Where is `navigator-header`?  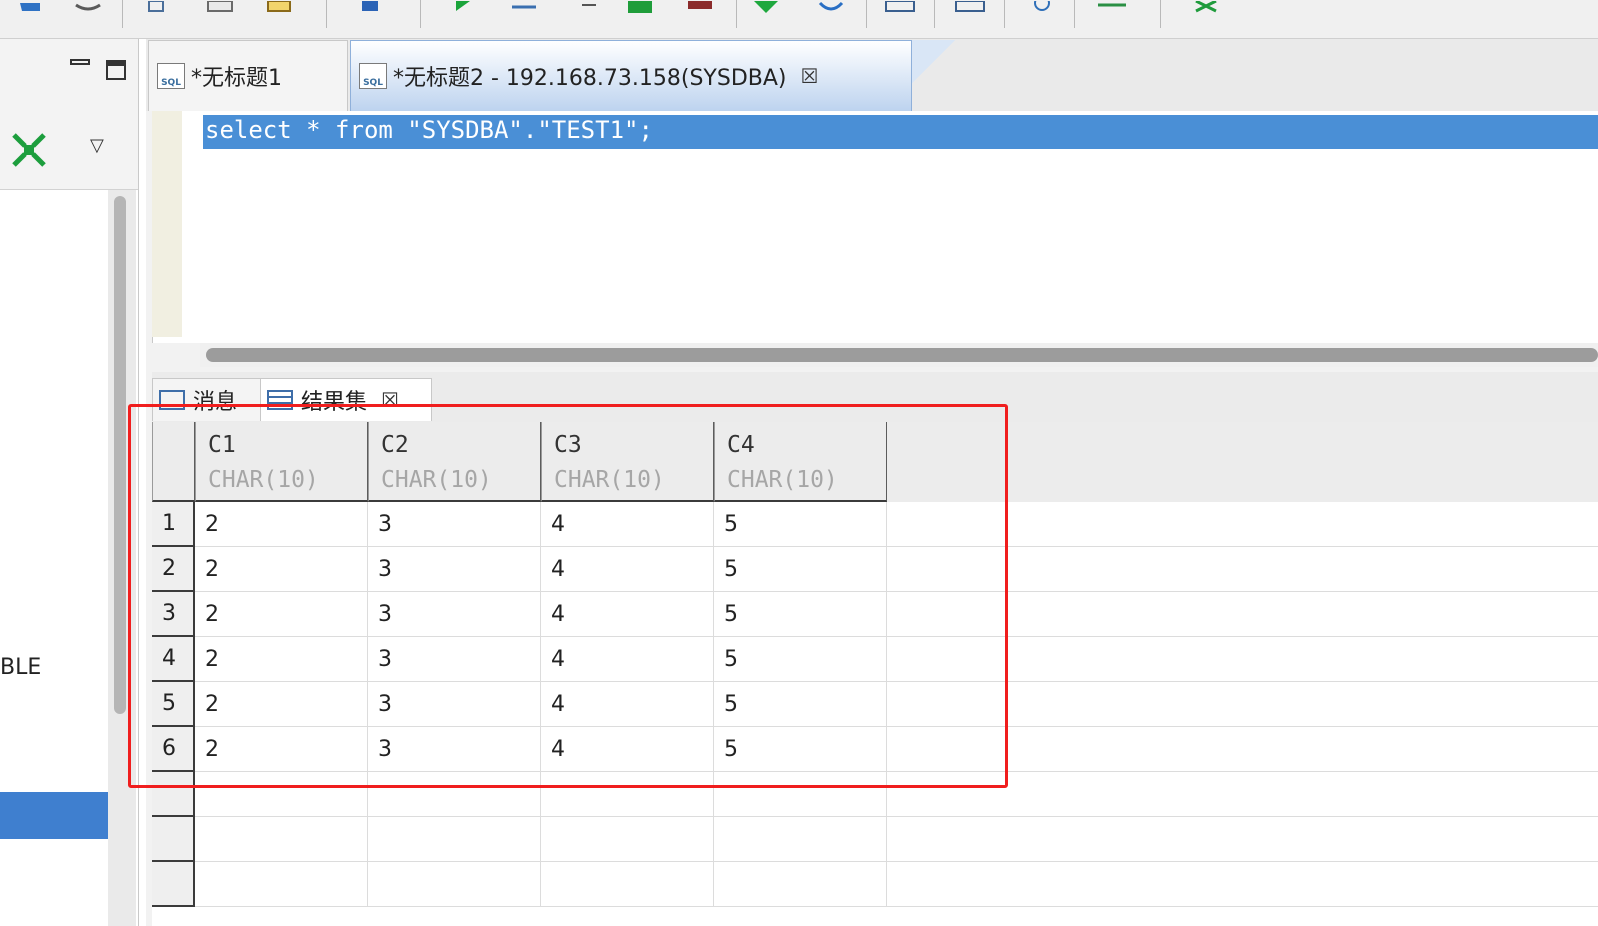
navigator-header is located at coordinates (69, 75).